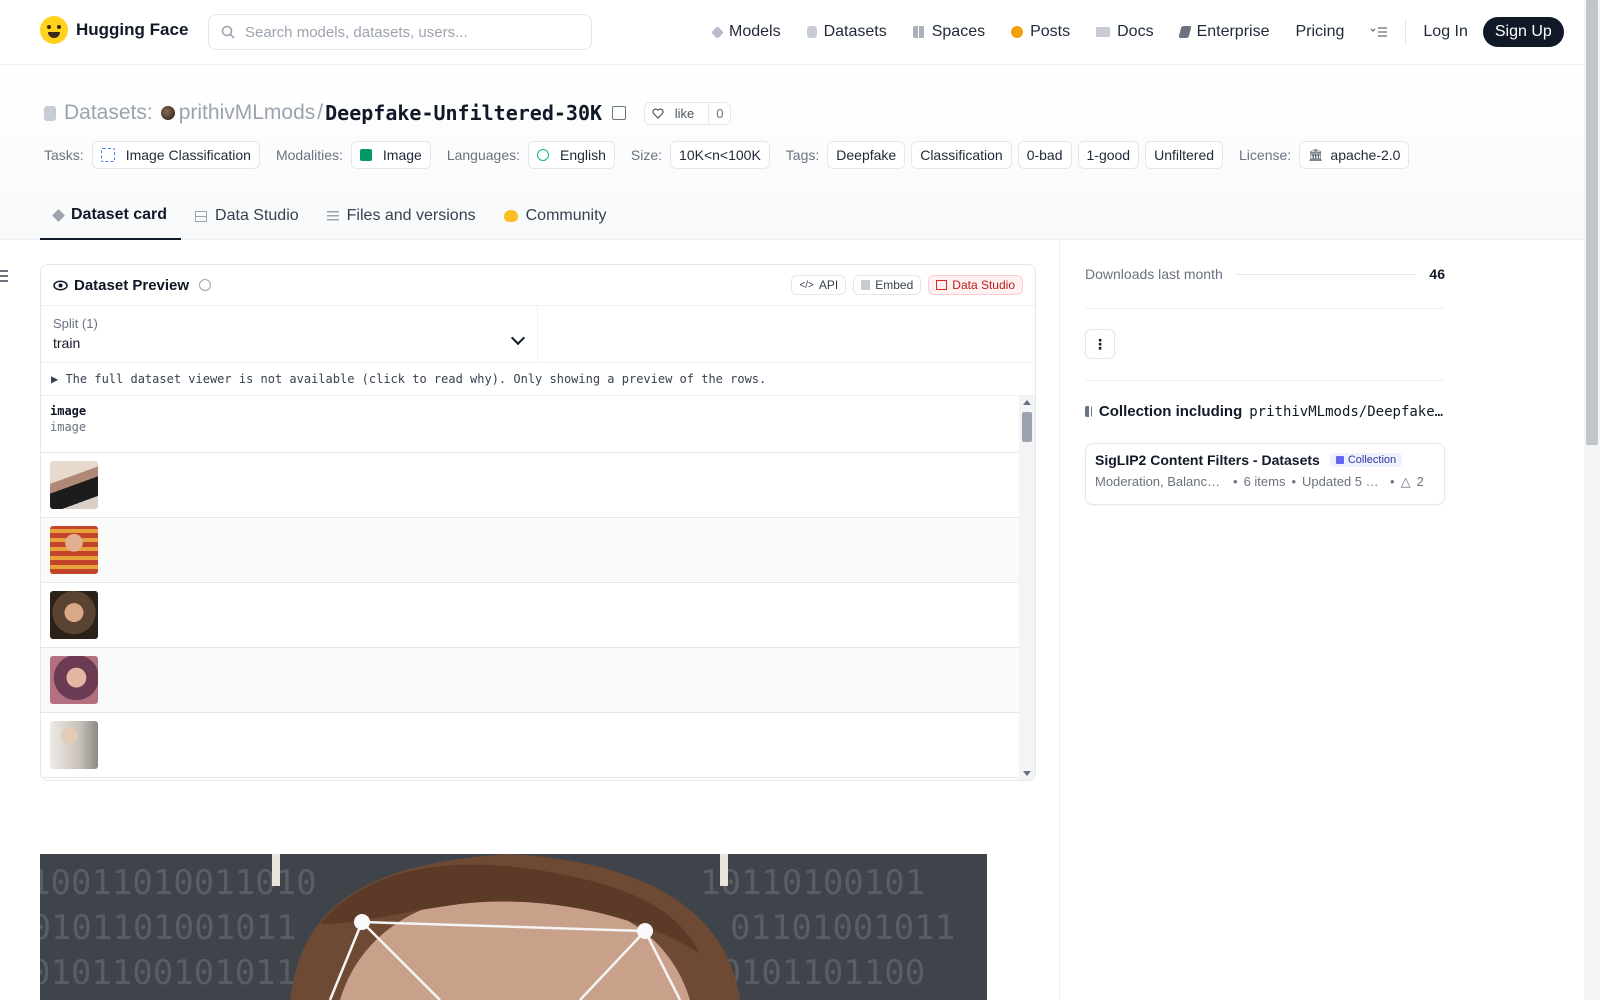 The width and height of the screenshot is (1600, 1000). I want to click on tab-dataset-card: Dataset card, so click(111, 216).